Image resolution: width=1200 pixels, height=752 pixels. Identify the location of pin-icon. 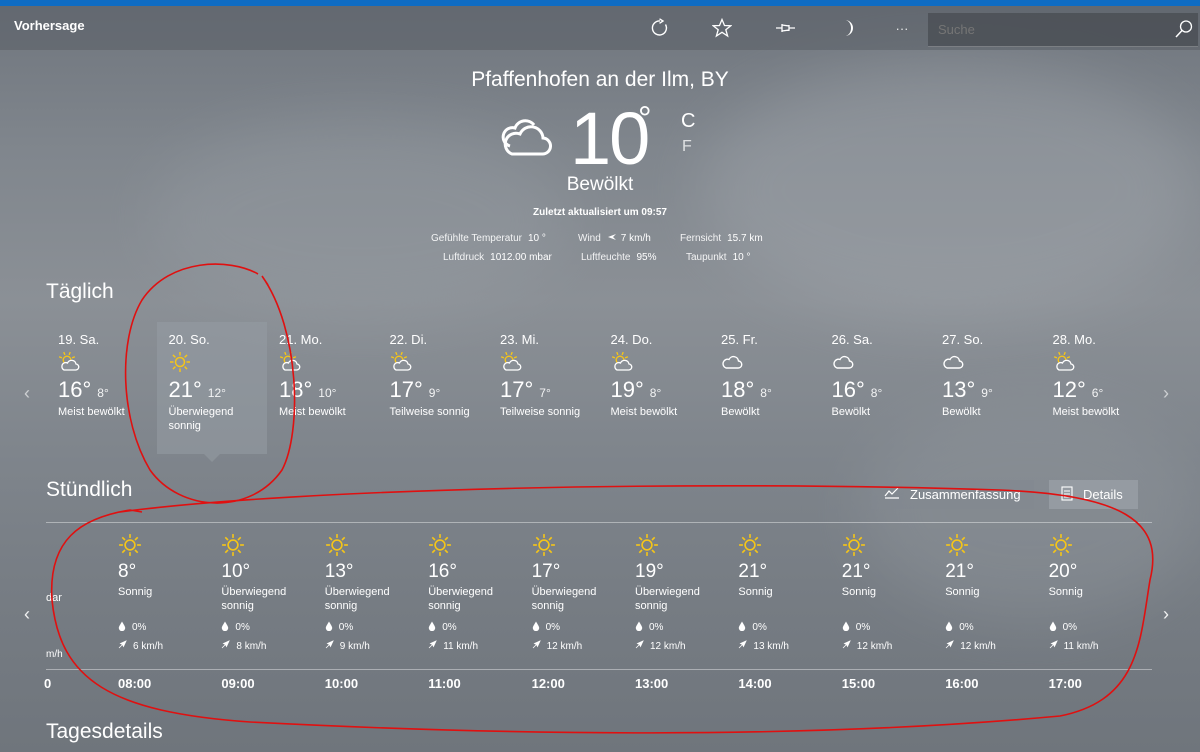
(786, 28).